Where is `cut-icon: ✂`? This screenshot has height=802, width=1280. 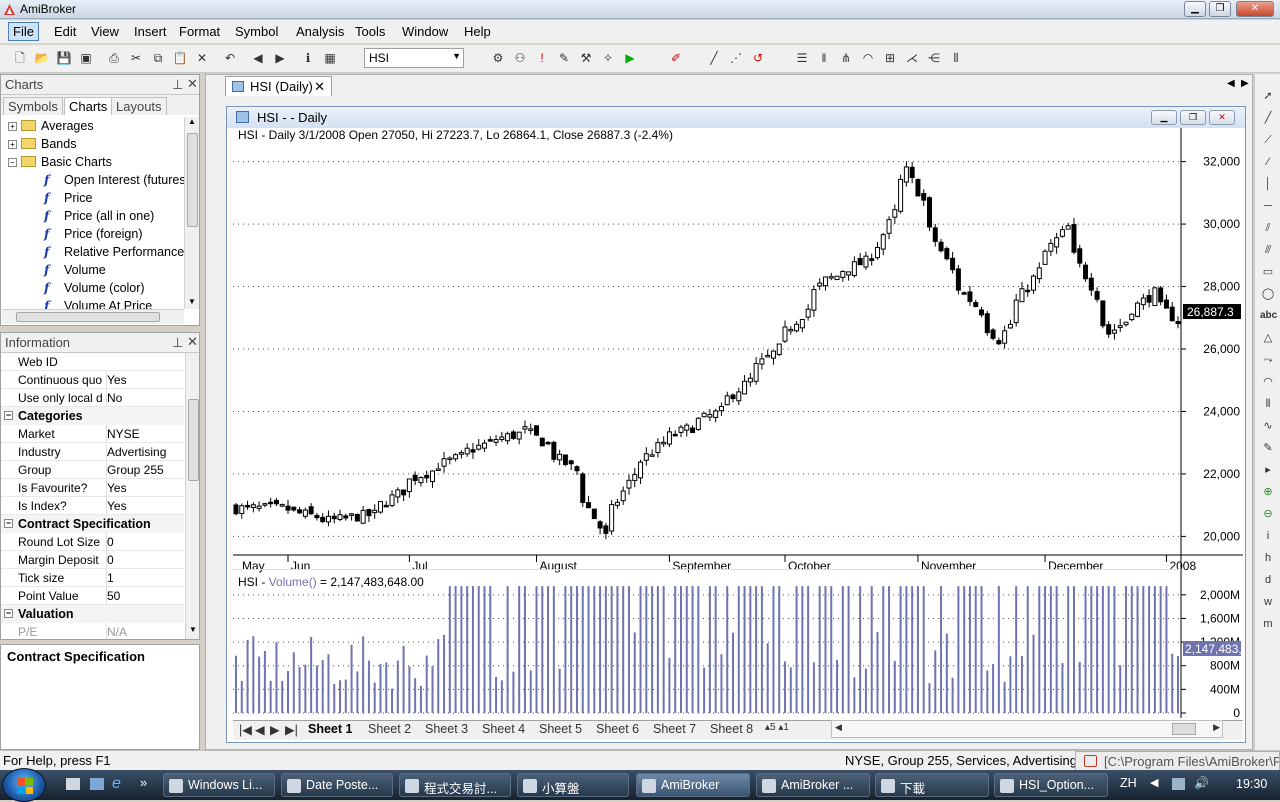
cut-icon: ✂ is located at coordinates (136, 58).